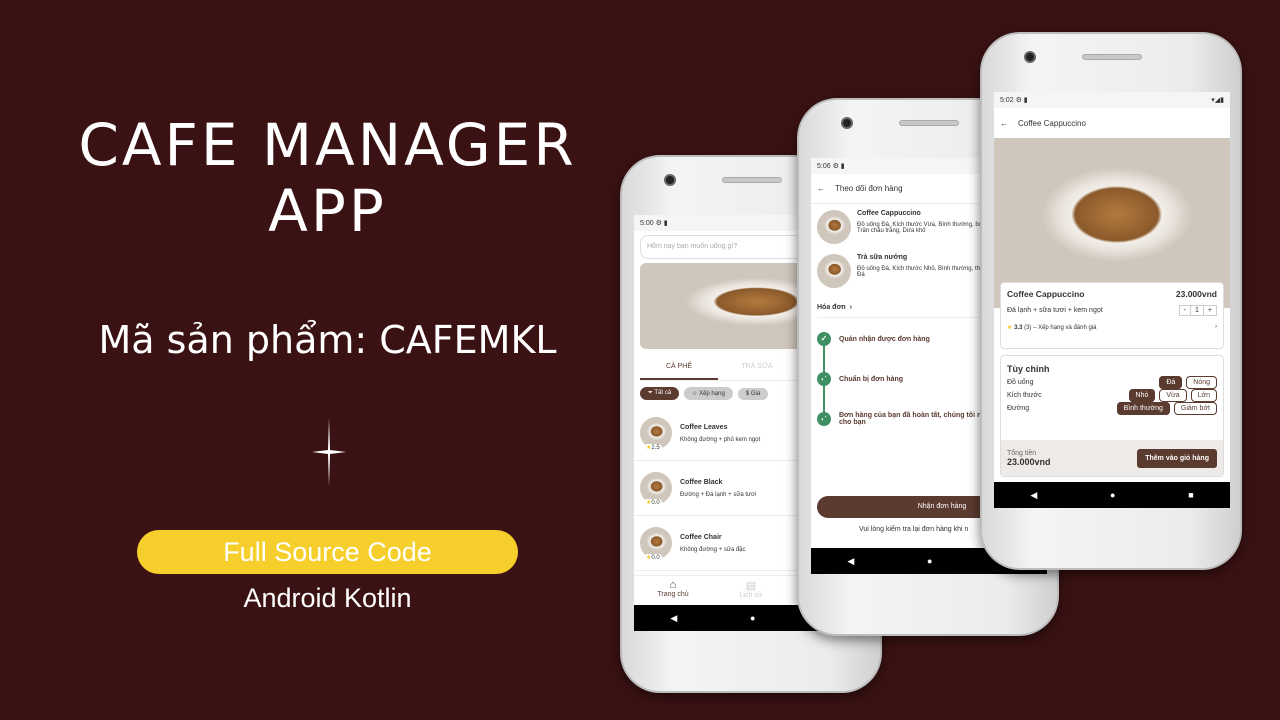  What do you see at coordinates (1203, 395) in the screenshot?
I see `option-choice: Lớn` at bounding box center [1203, 395].